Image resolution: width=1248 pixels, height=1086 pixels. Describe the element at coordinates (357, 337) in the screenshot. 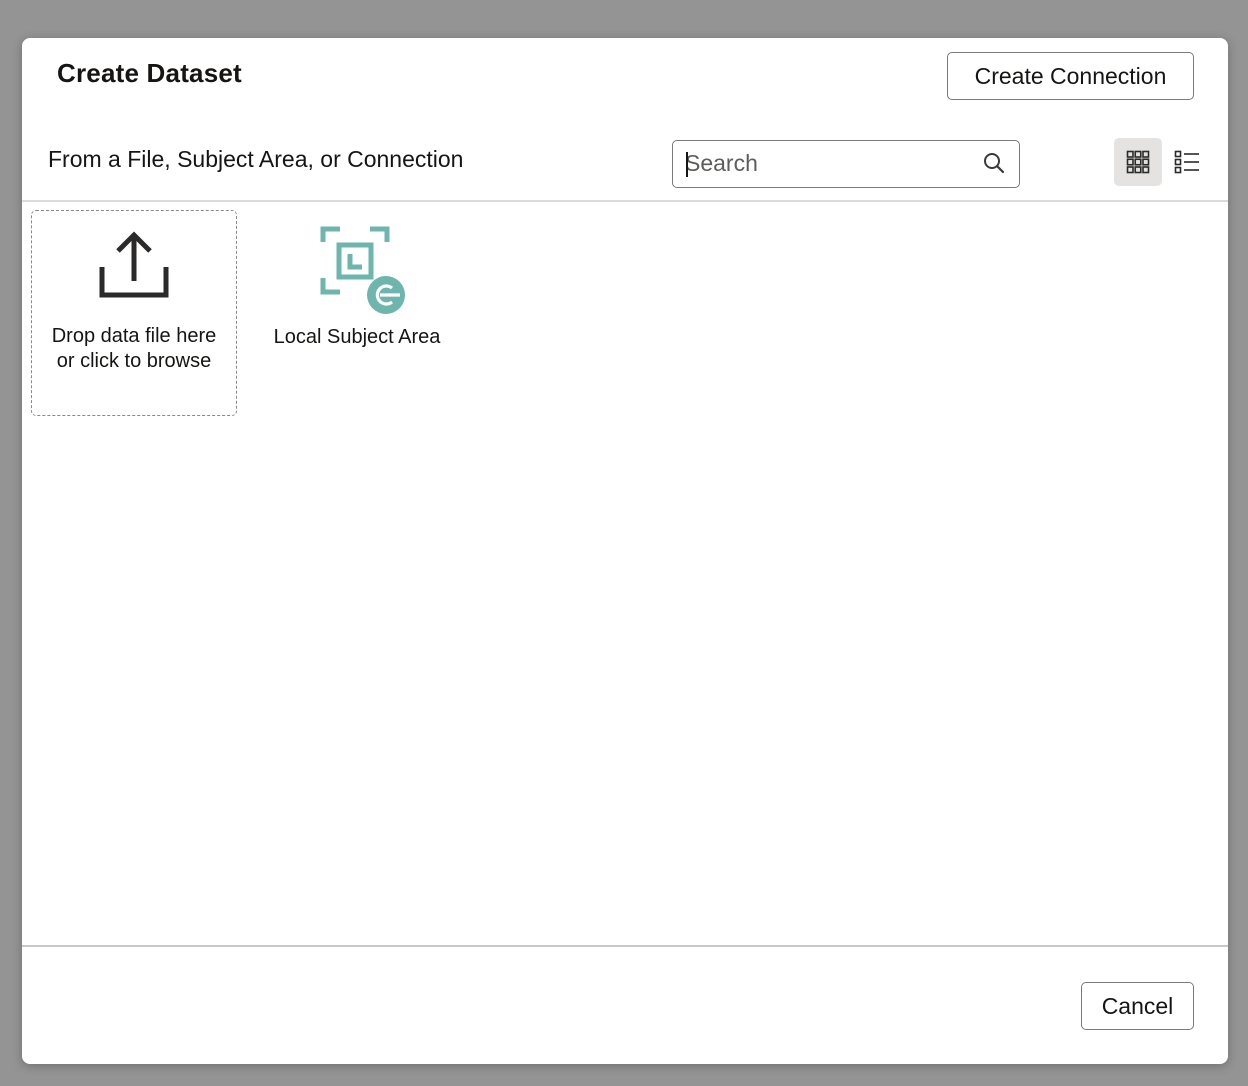

I see `local-subject-area-label: Local Subject Area` at that location.